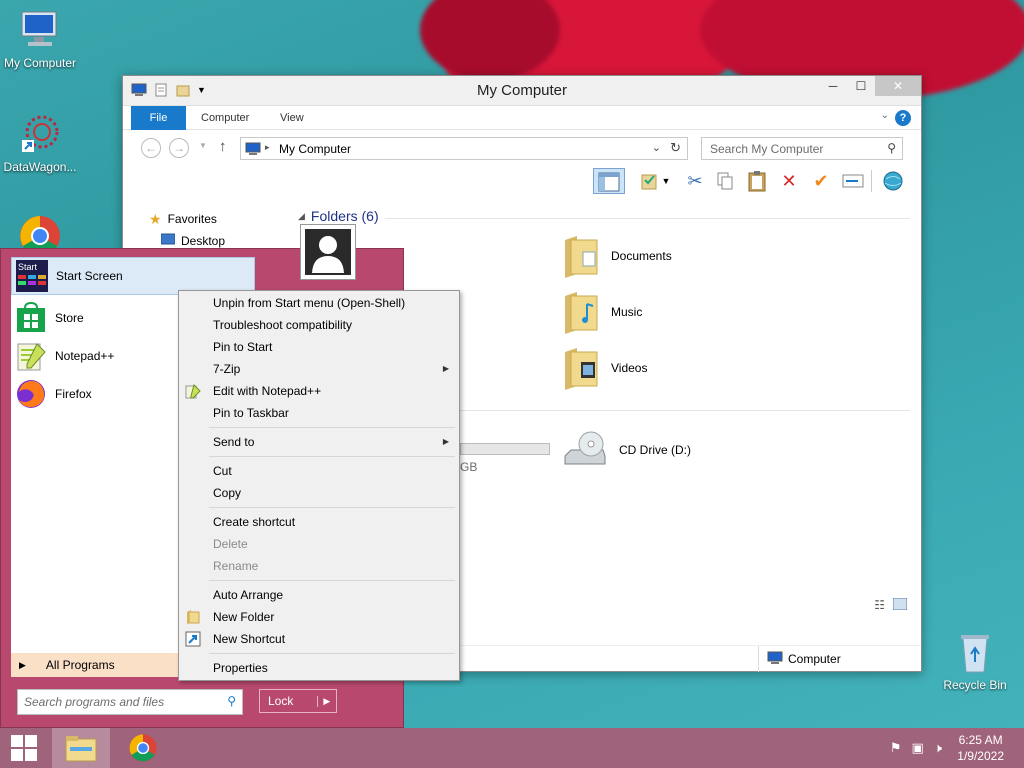 The width and height of the screenshot is (1024, 768). Describe the element at coordinates (151, 148) in the screenshot. I see `back-button: ←` at that location.